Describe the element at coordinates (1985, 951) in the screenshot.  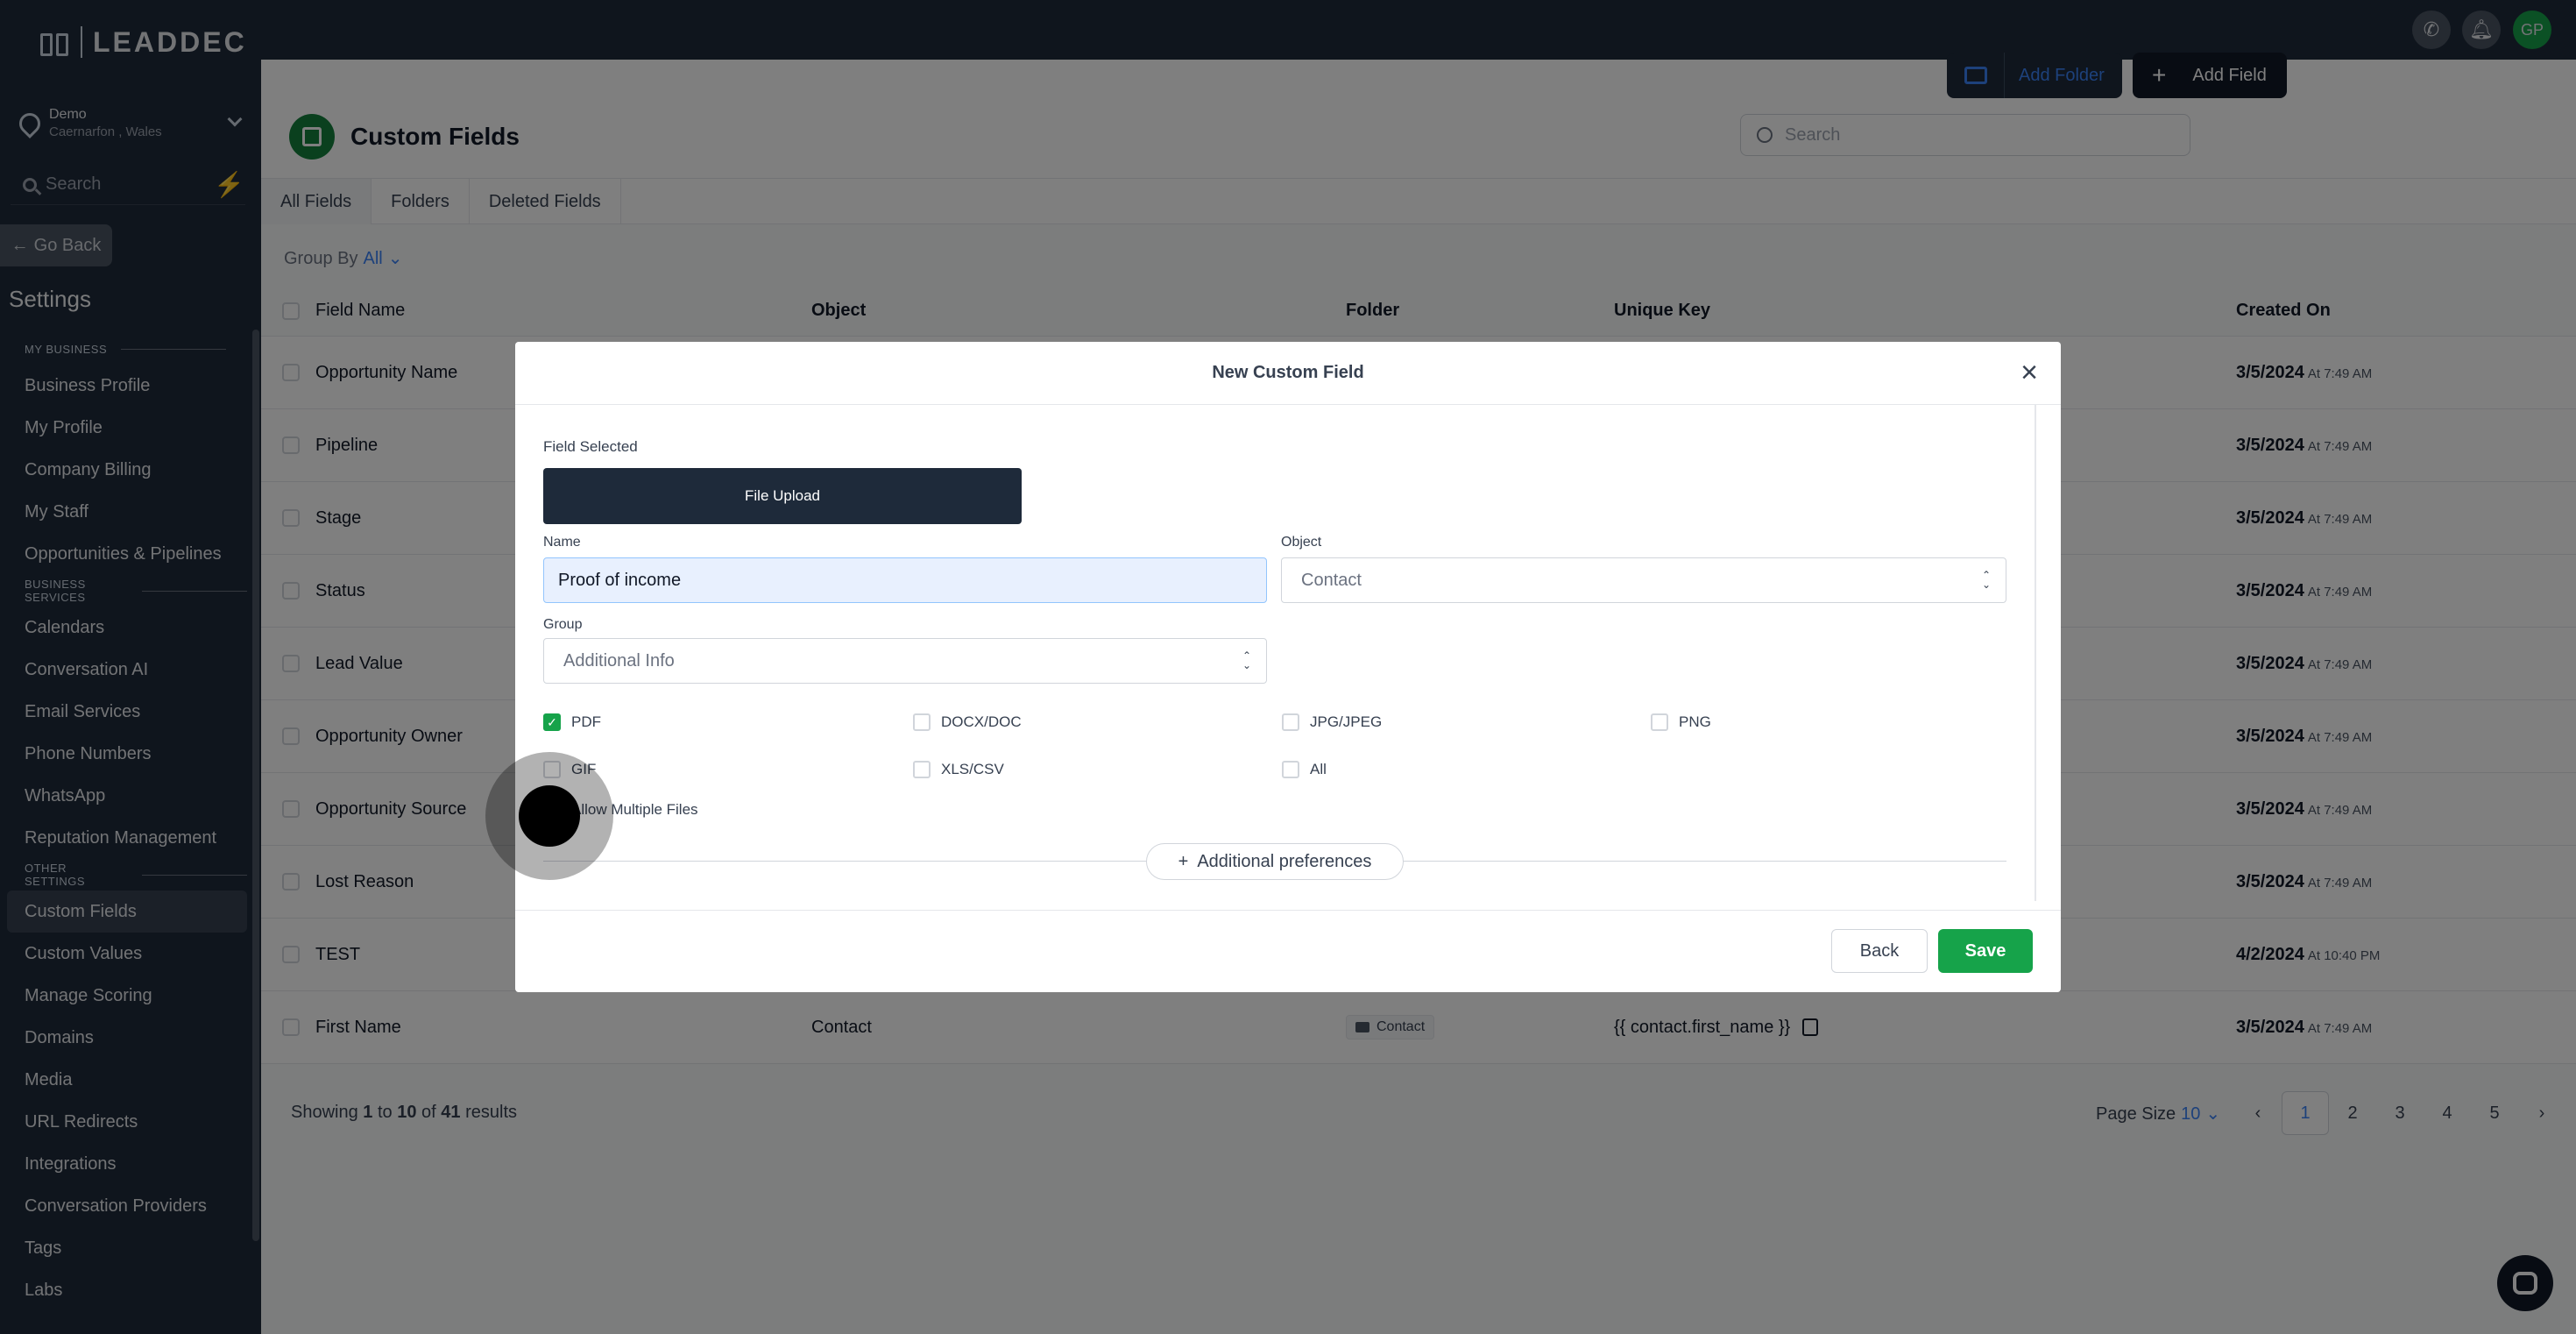
I see `save-button: Save` at that location.